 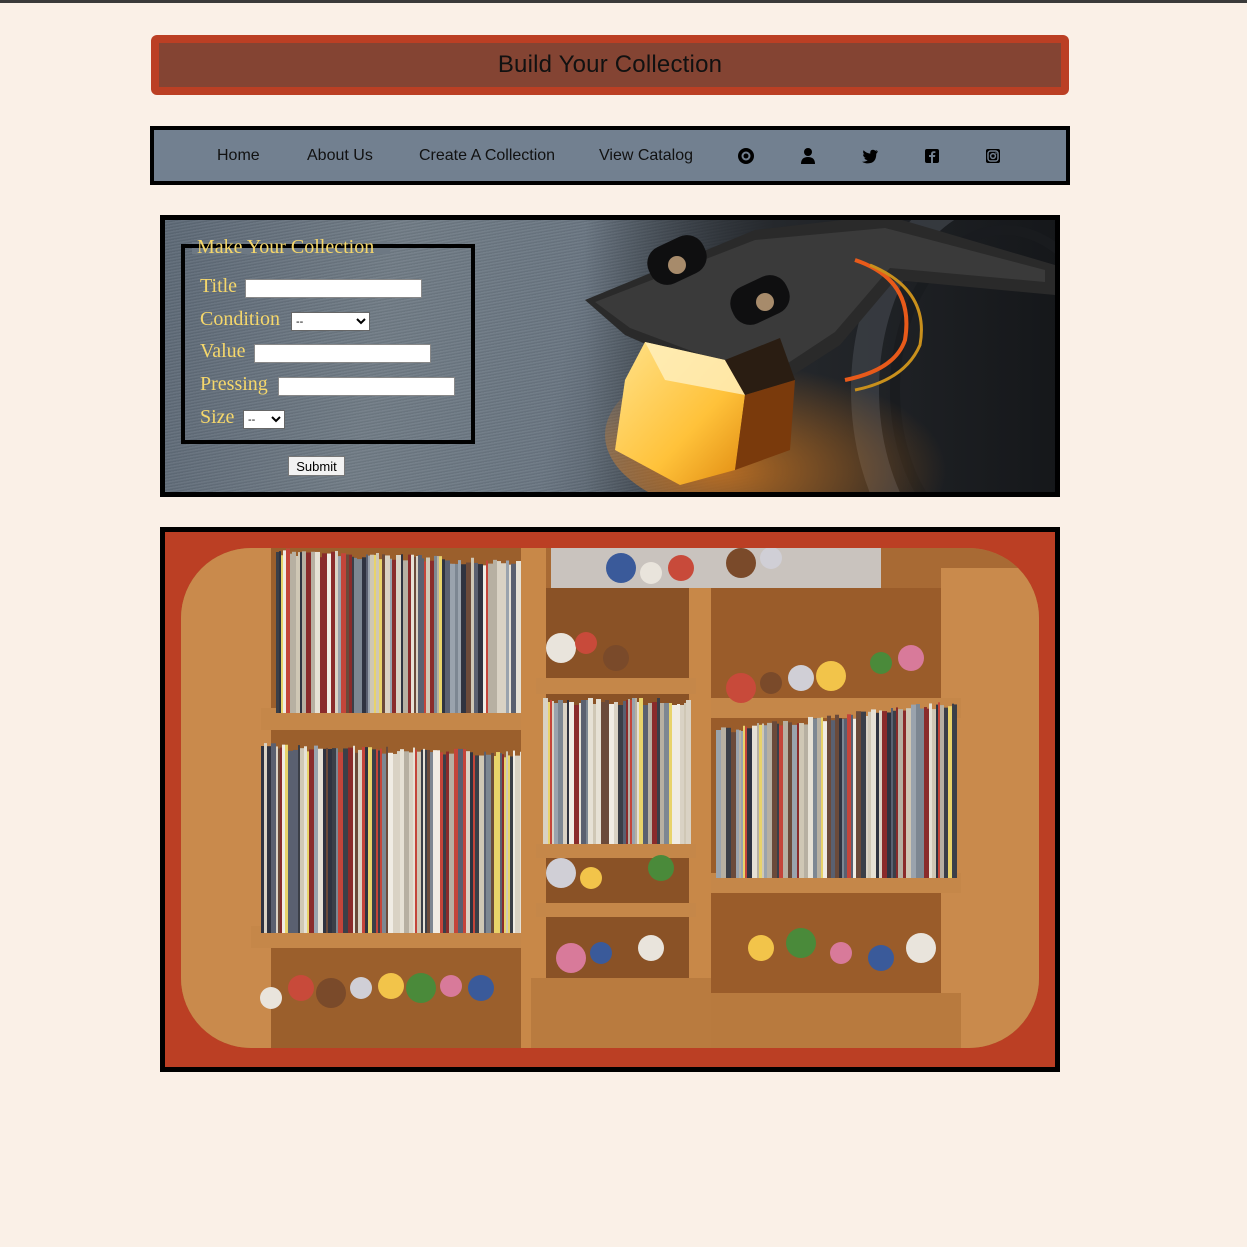 I want to click on nav-item-create-a-collection: Create A Collection, so click(x=487, y=155).